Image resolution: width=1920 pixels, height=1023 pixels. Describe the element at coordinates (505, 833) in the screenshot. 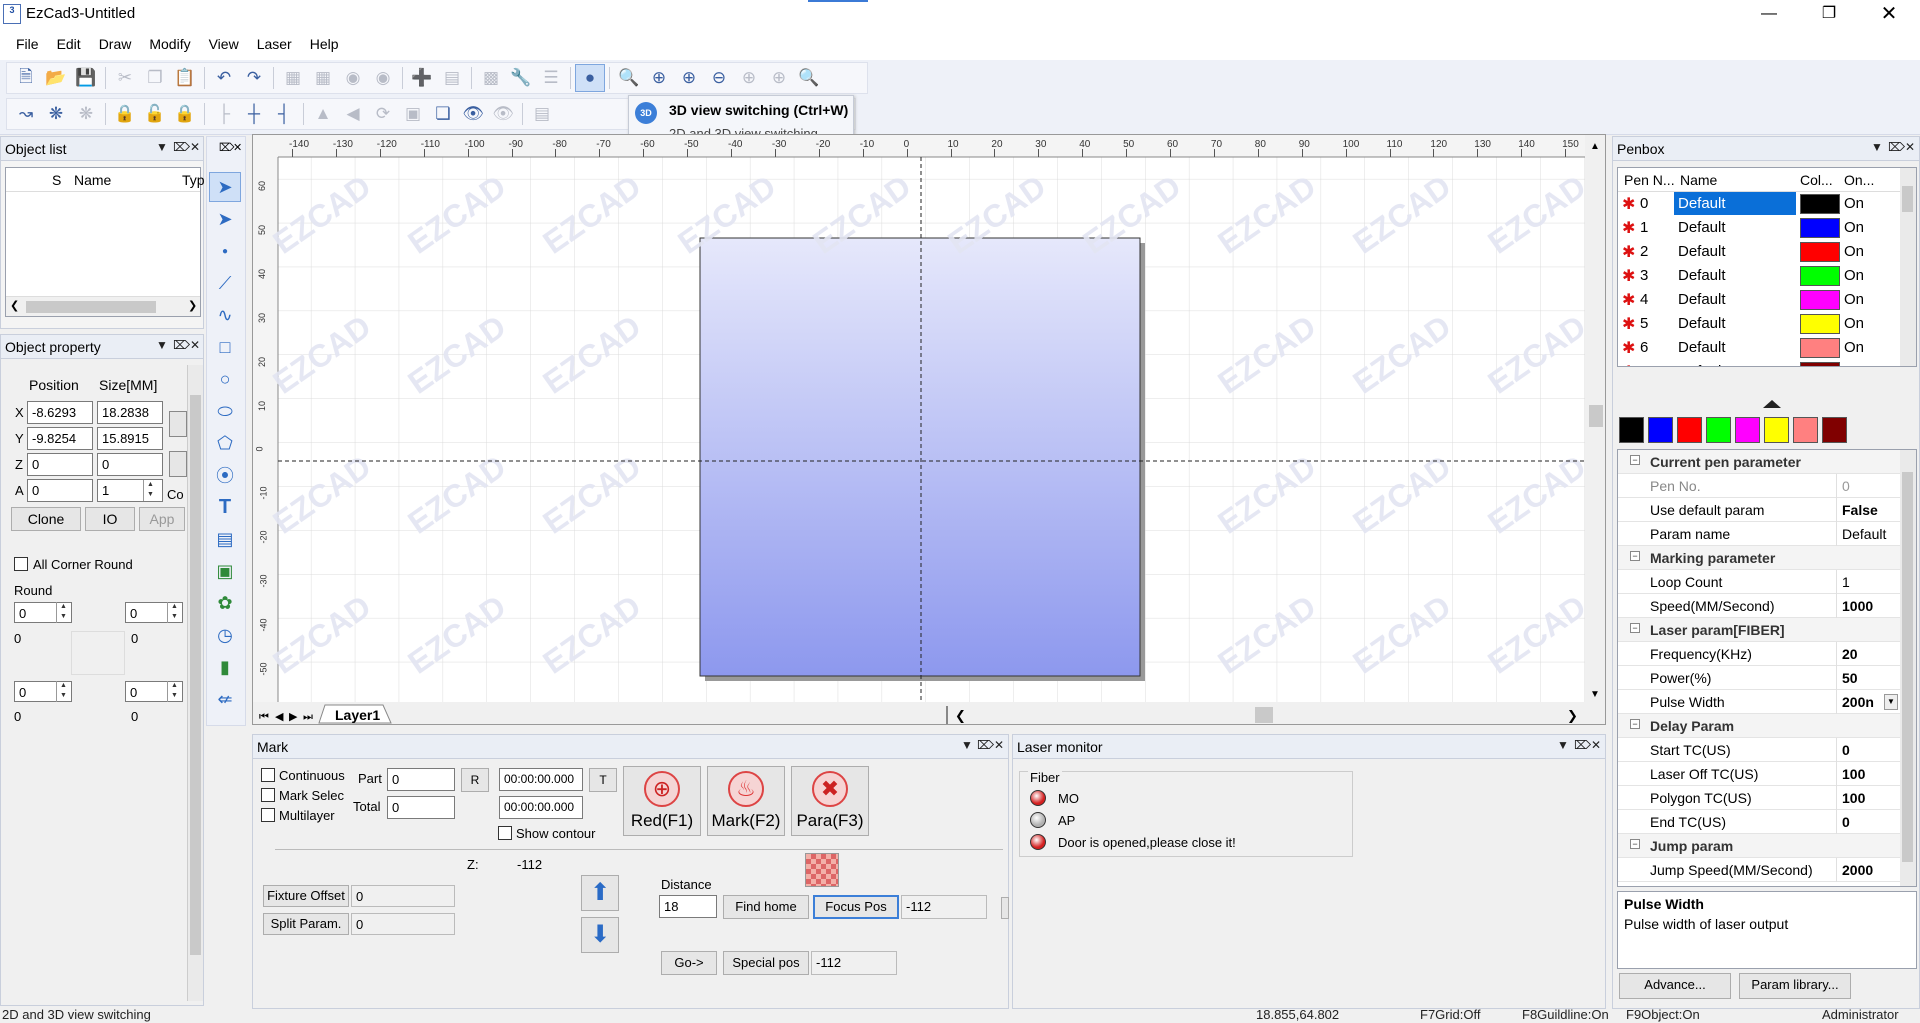

I see `show-contour-checkbox` at that location.